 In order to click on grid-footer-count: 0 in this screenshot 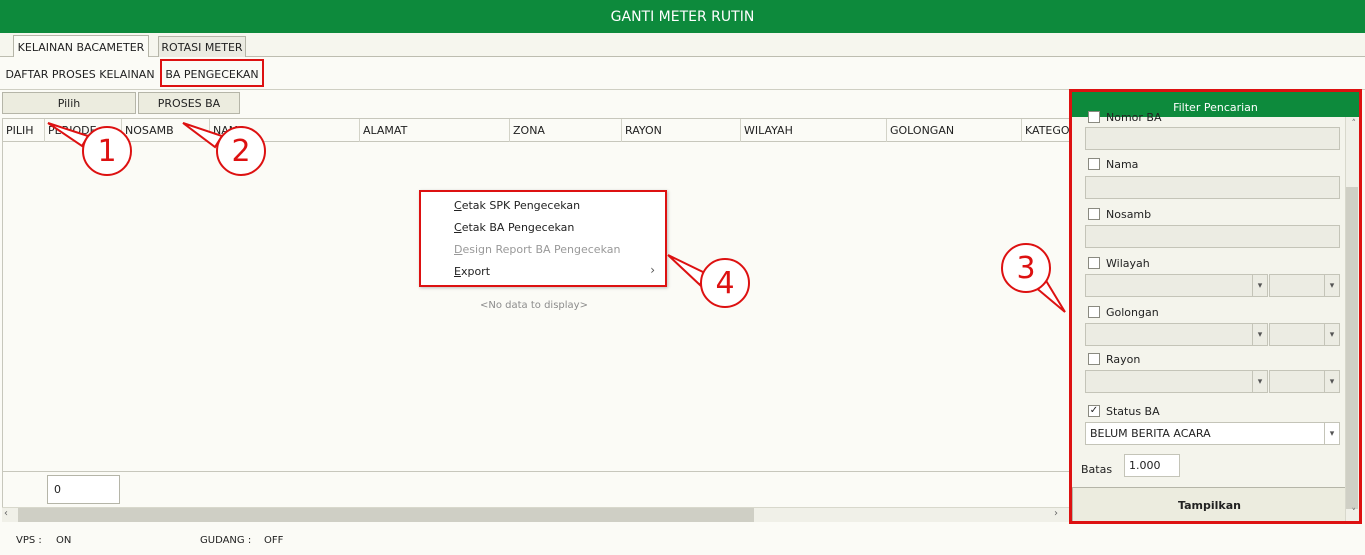, I will do `click(83, 489)`.